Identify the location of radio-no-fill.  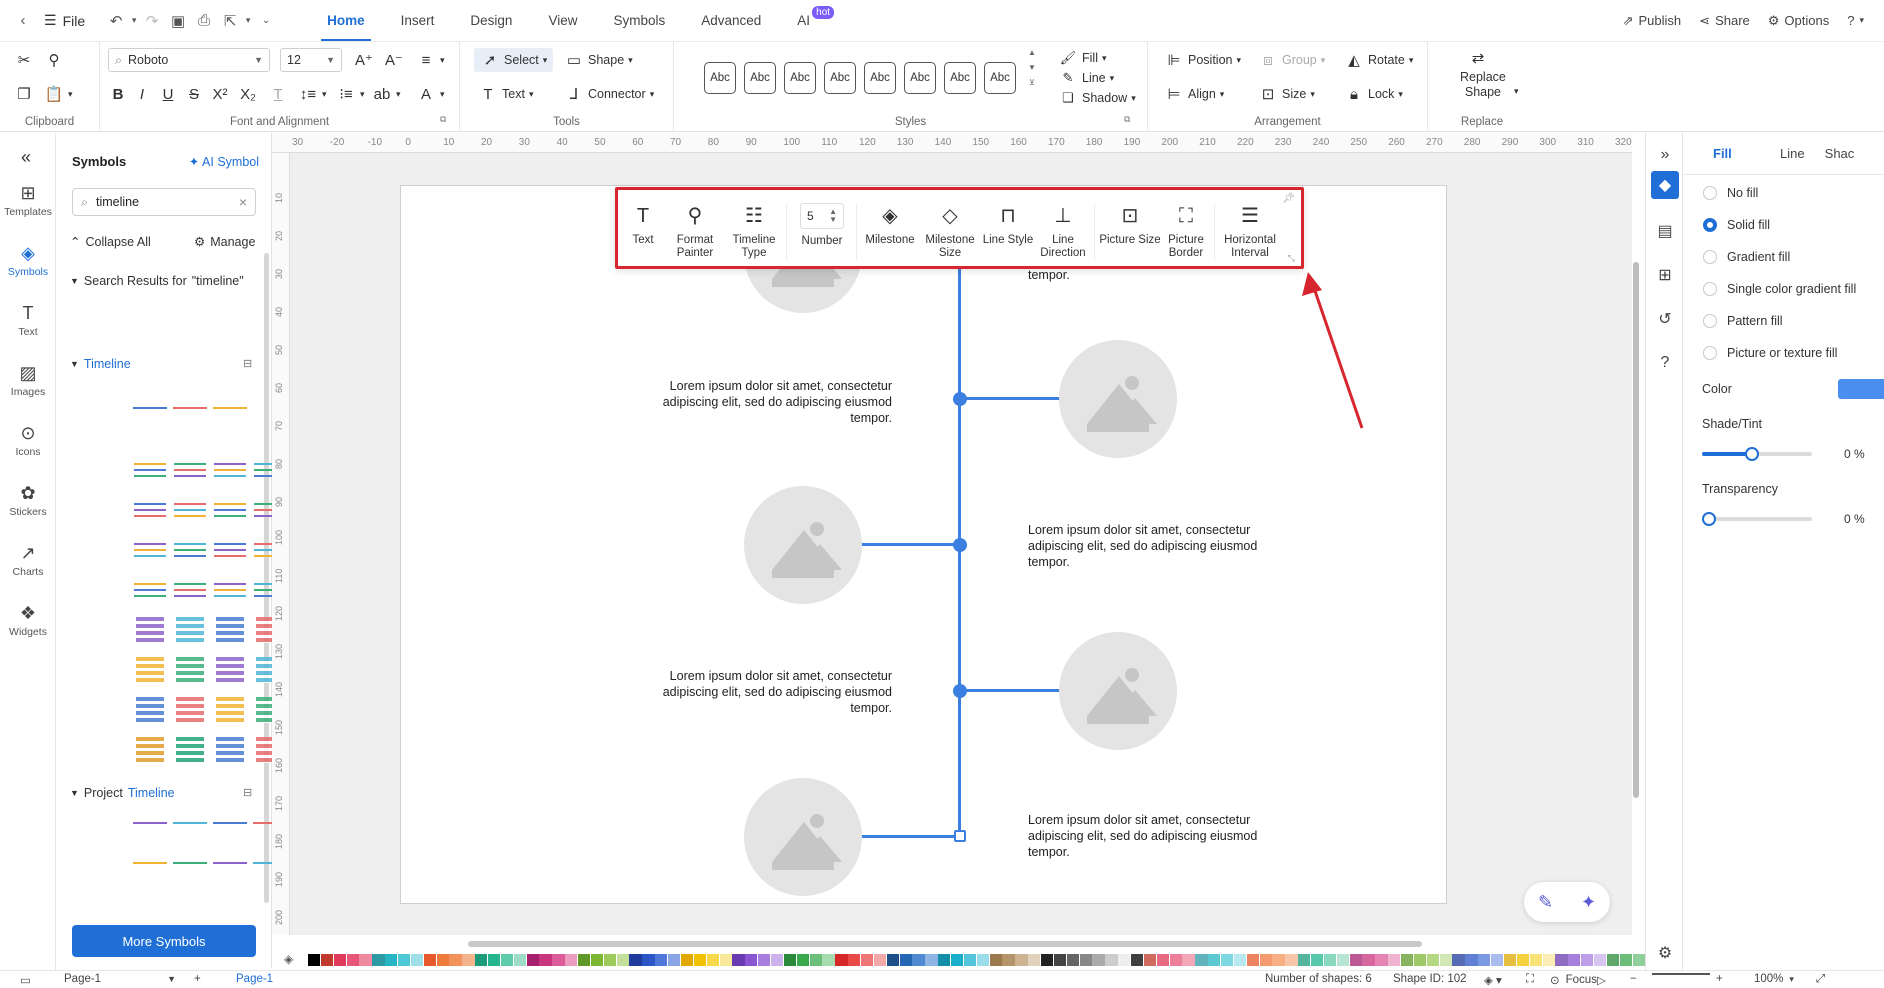
(1710, 193).